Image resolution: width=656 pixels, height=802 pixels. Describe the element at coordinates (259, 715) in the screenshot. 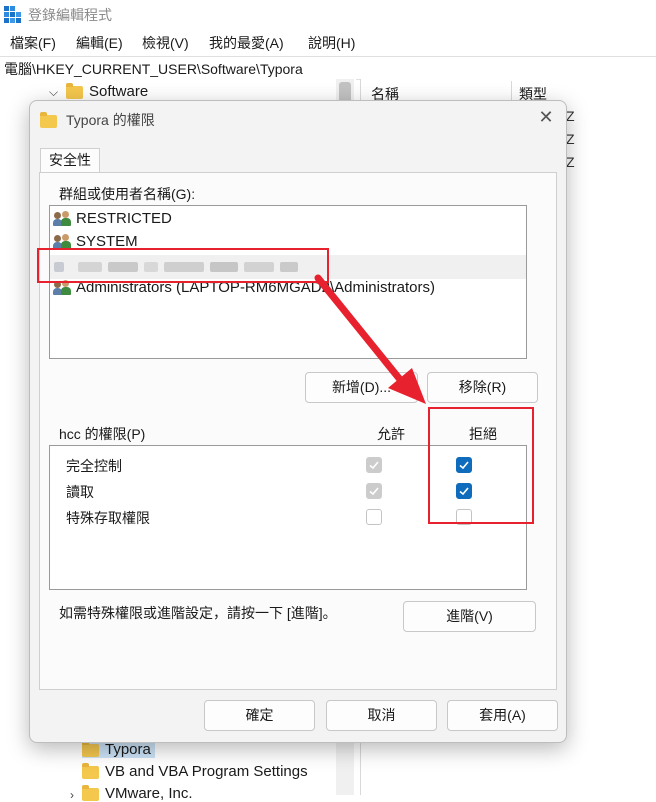

I see `ok-button: 確定` at that location.